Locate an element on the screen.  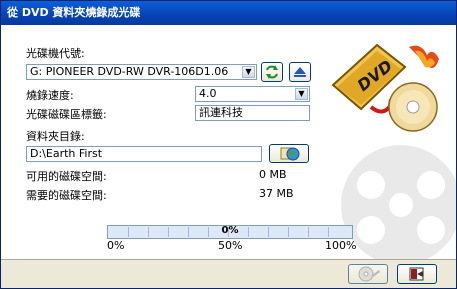
browse-button is located at coordinates (289, 153).